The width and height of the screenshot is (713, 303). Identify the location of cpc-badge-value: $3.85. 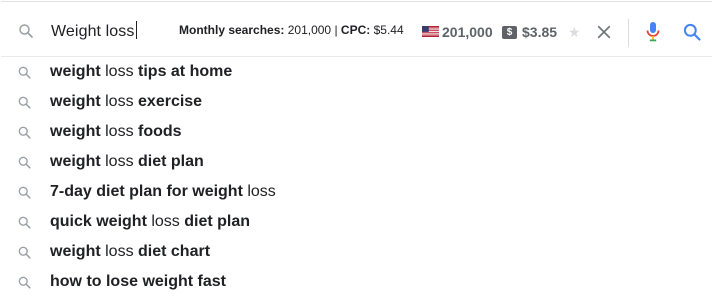
(540, 32).